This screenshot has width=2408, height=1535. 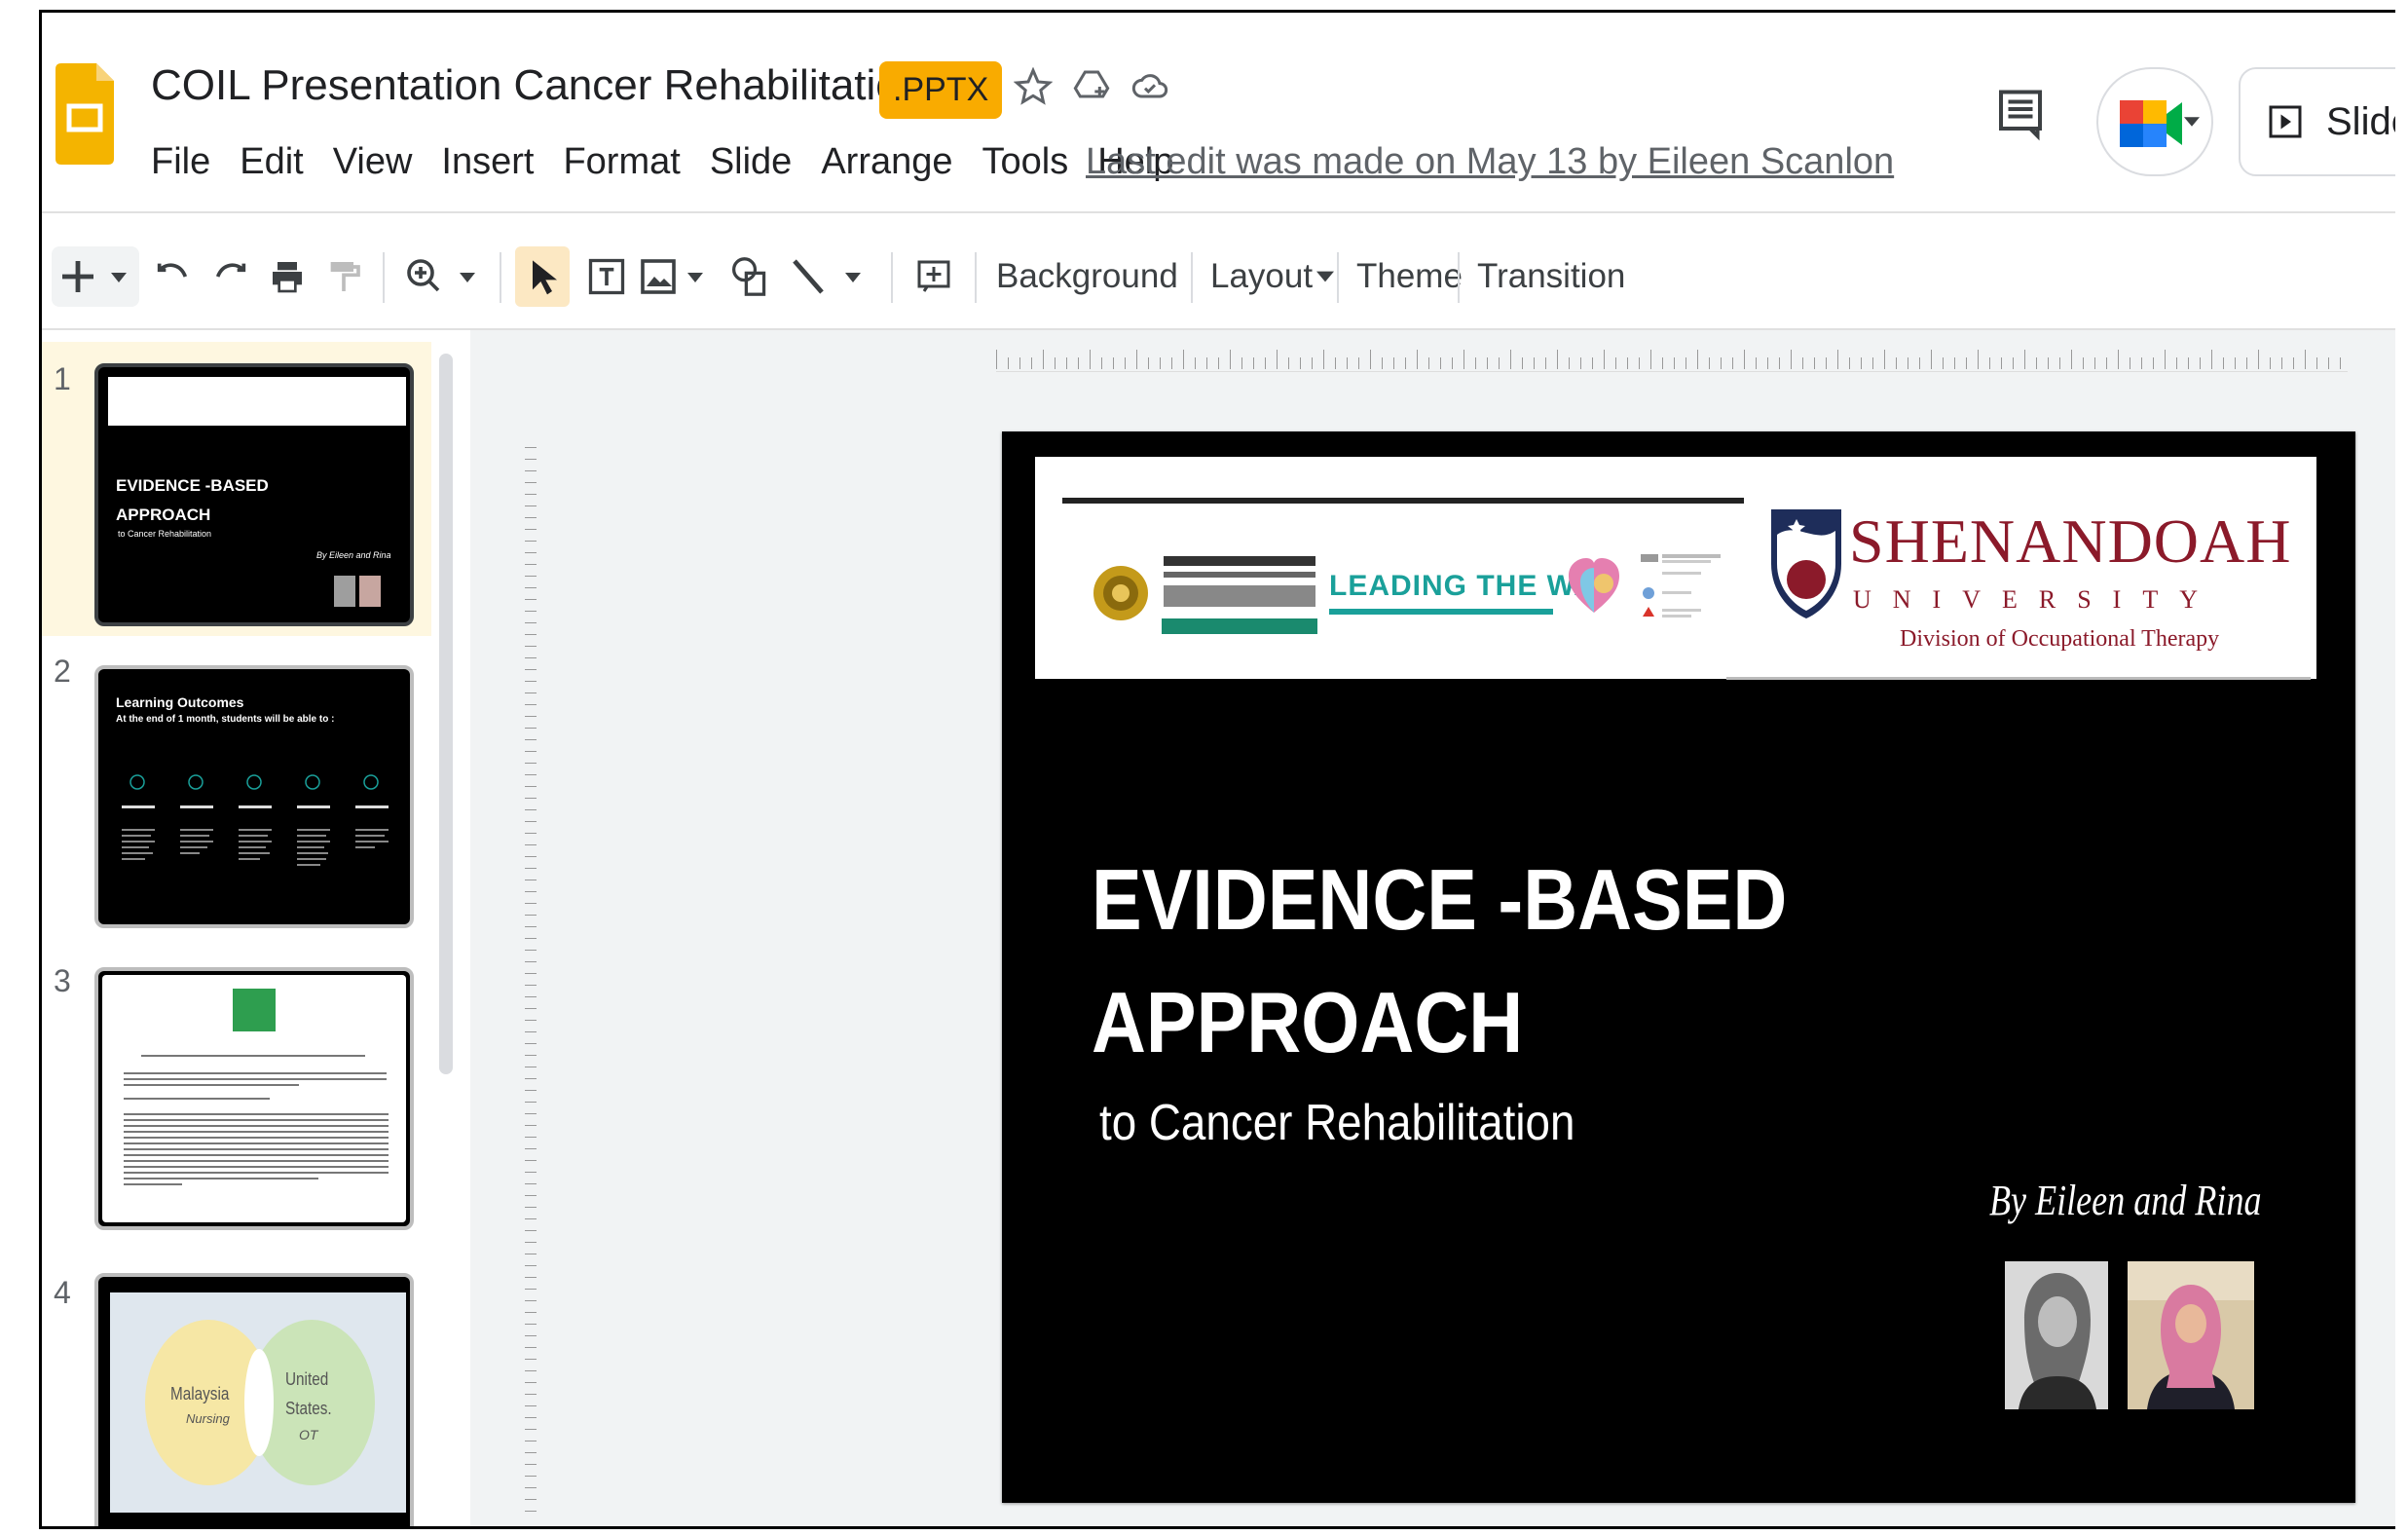 What do you see at coordinates (1806, 563) in the screenshot?
I see `shenandoah-shield-logo` at bounding box center [1806, 563].